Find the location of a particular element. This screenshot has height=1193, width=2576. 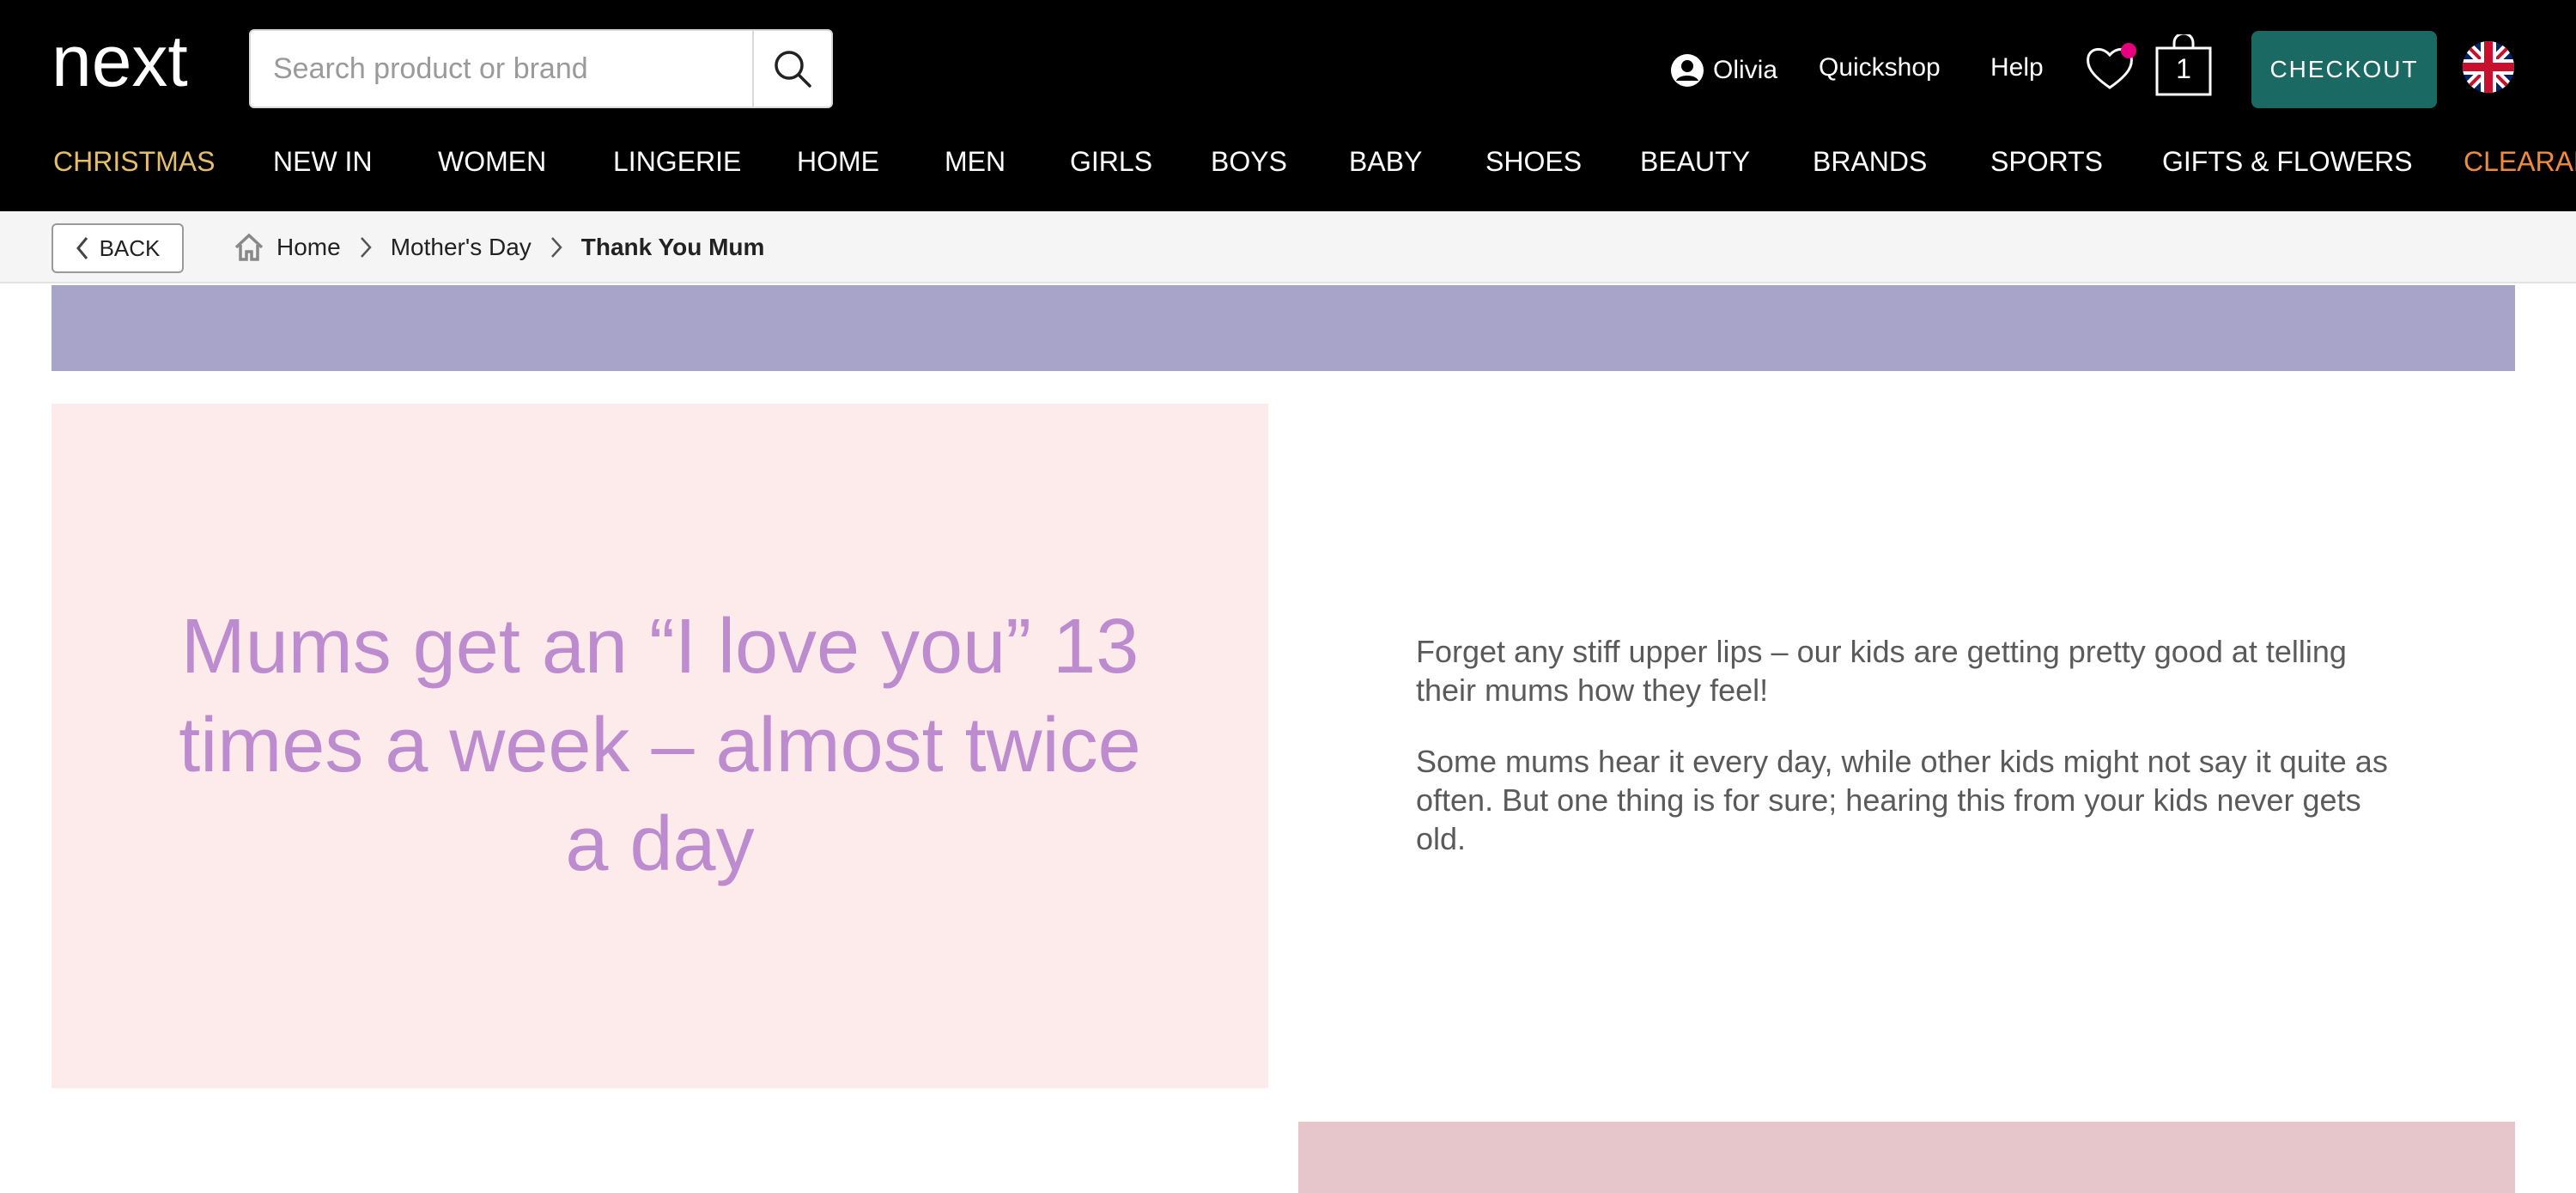

breadcrumb-home: Home is located at coordinates (308, 248).